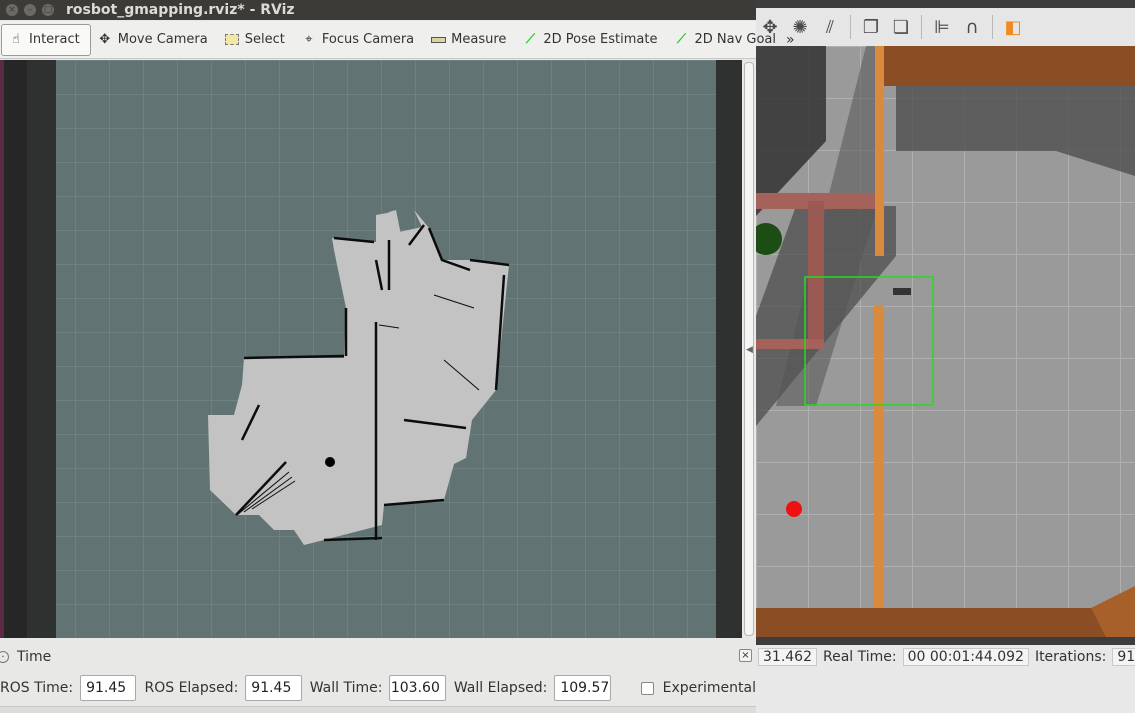  I want to click on interact-tool: ☝ Interact, so click(46, 39).